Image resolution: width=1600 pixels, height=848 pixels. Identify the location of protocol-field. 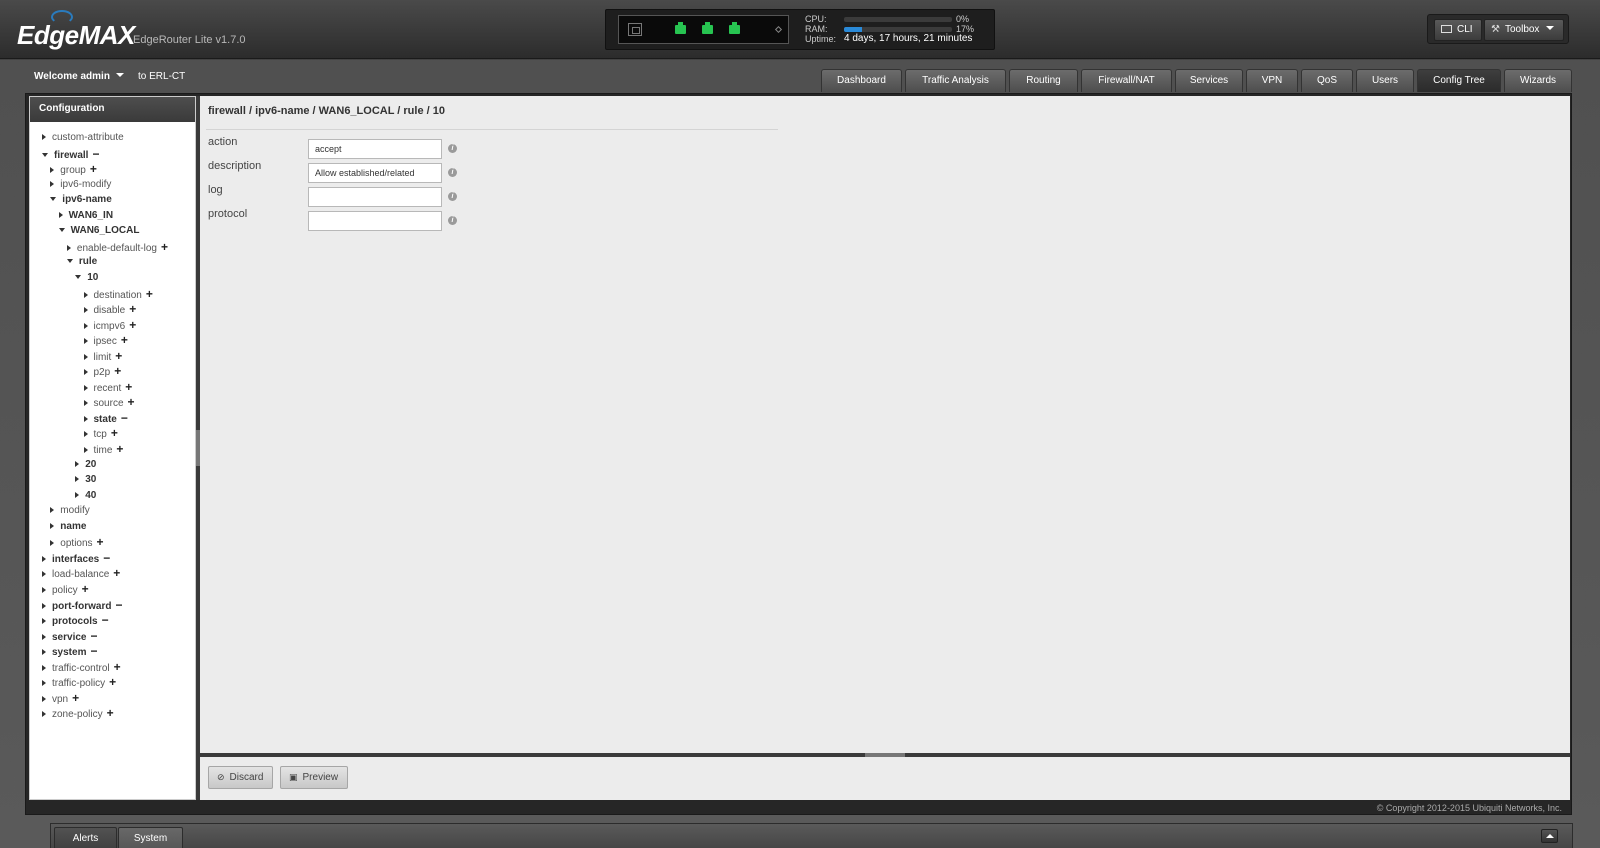
(375, 221).